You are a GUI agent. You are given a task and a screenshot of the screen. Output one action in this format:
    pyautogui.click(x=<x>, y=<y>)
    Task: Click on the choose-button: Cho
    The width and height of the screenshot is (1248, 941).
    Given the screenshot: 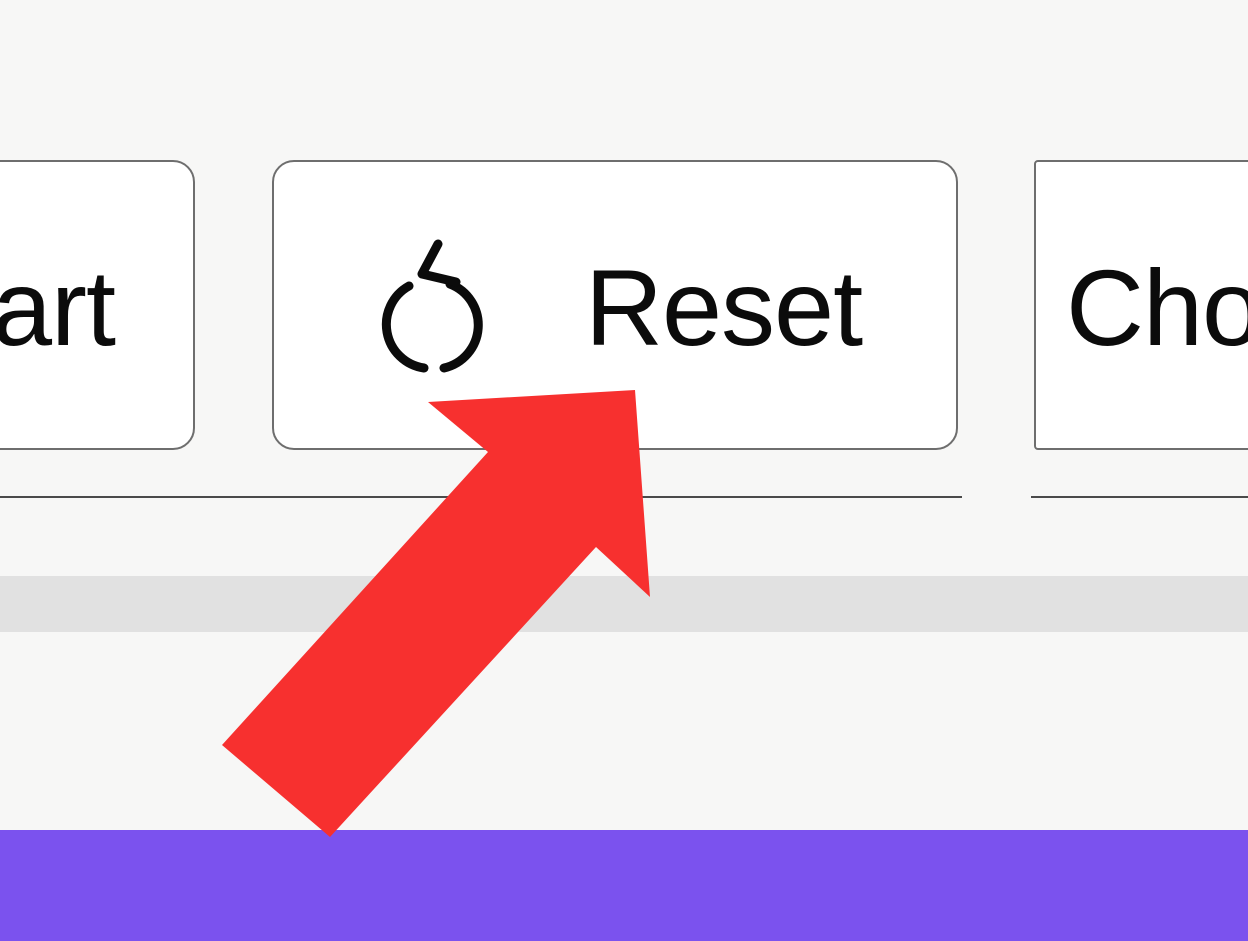 What is the action you would take?
    pyautogui.click(x=1141, y=305)
    